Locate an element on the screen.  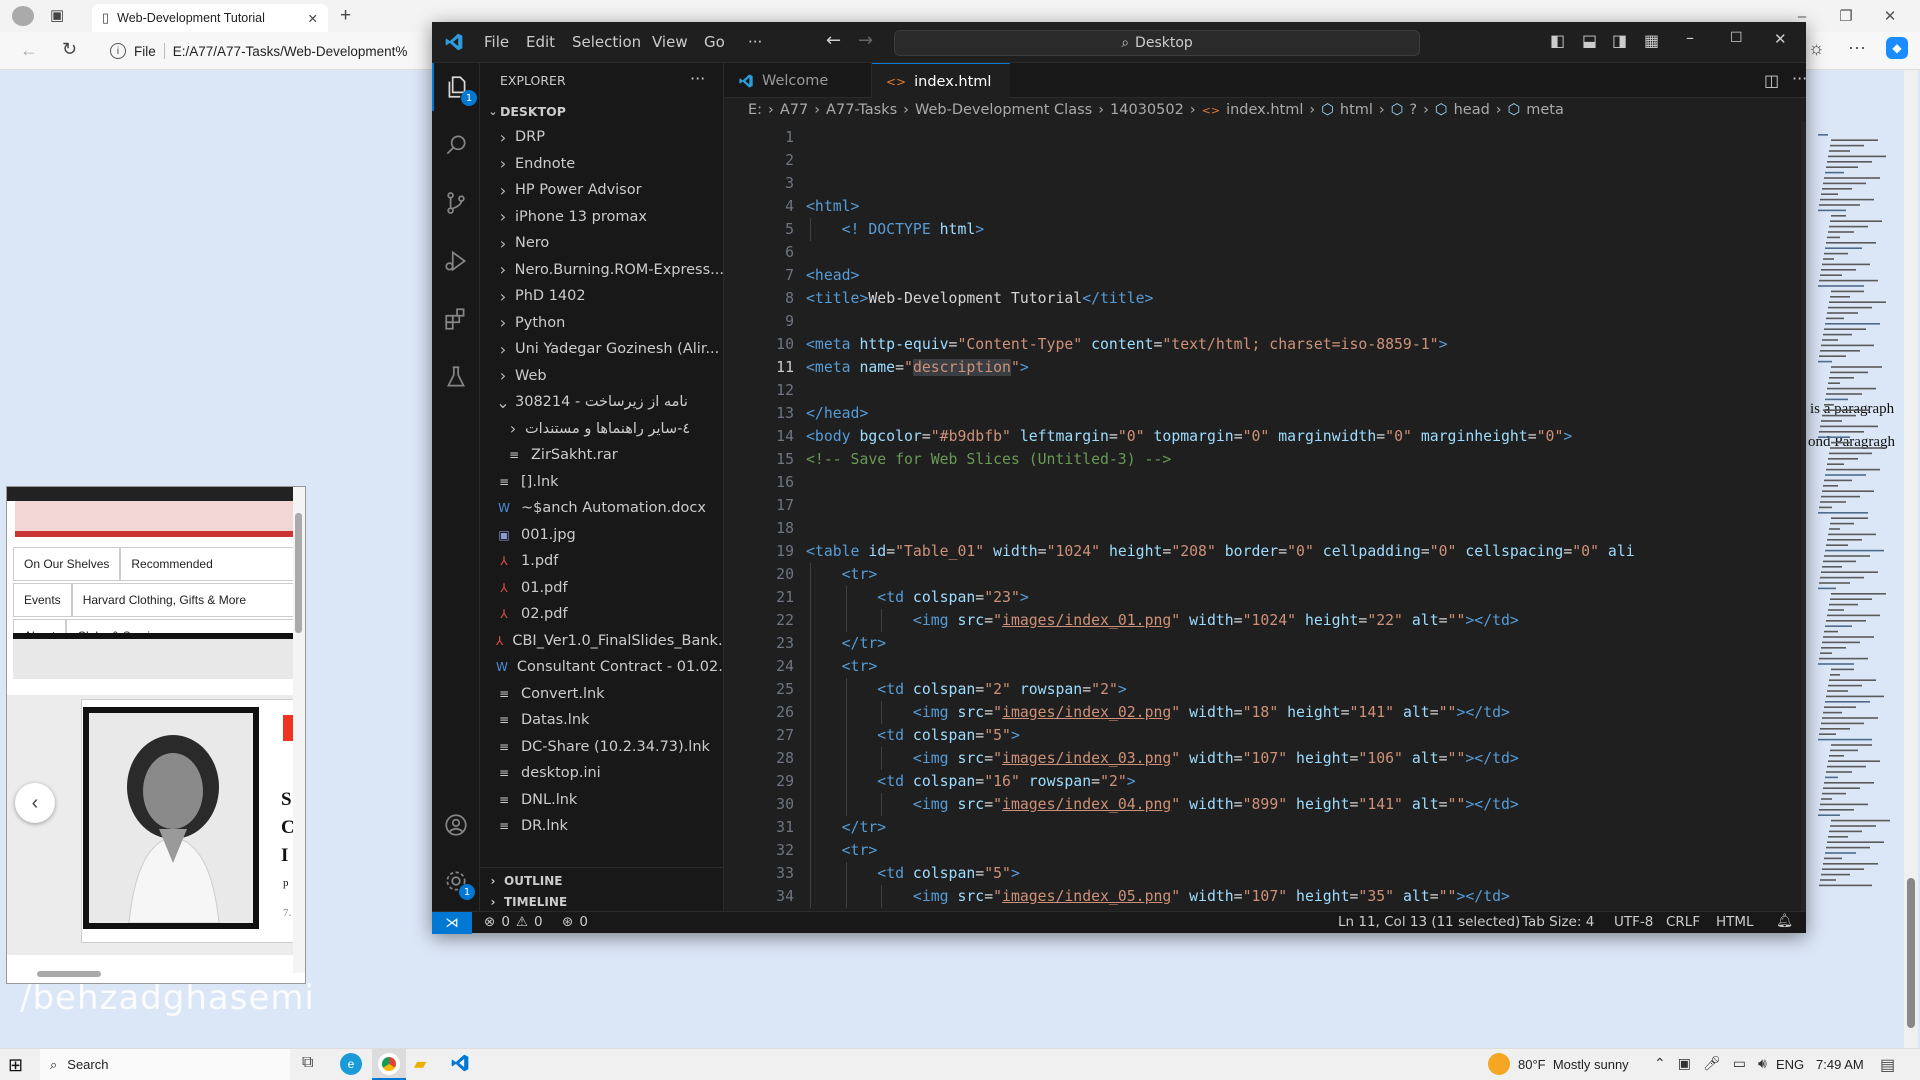
tree-file: W ~$anch Automation.docx is located at coordinates (602, 508).